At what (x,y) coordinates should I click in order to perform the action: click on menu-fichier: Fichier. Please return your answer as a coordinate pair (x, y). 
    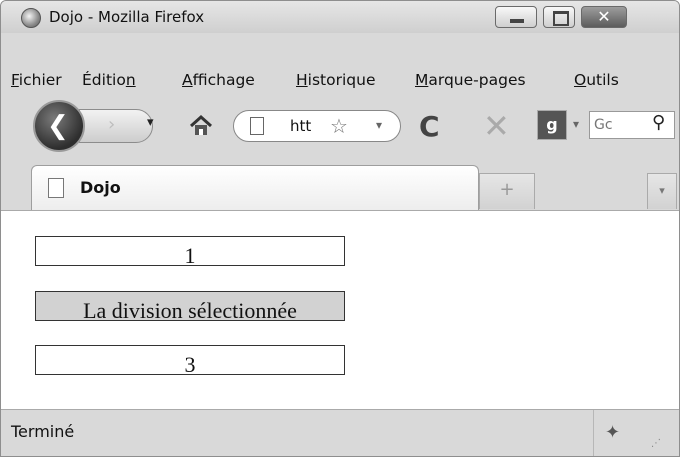
    Looking at the image, I should click on (36, 80).